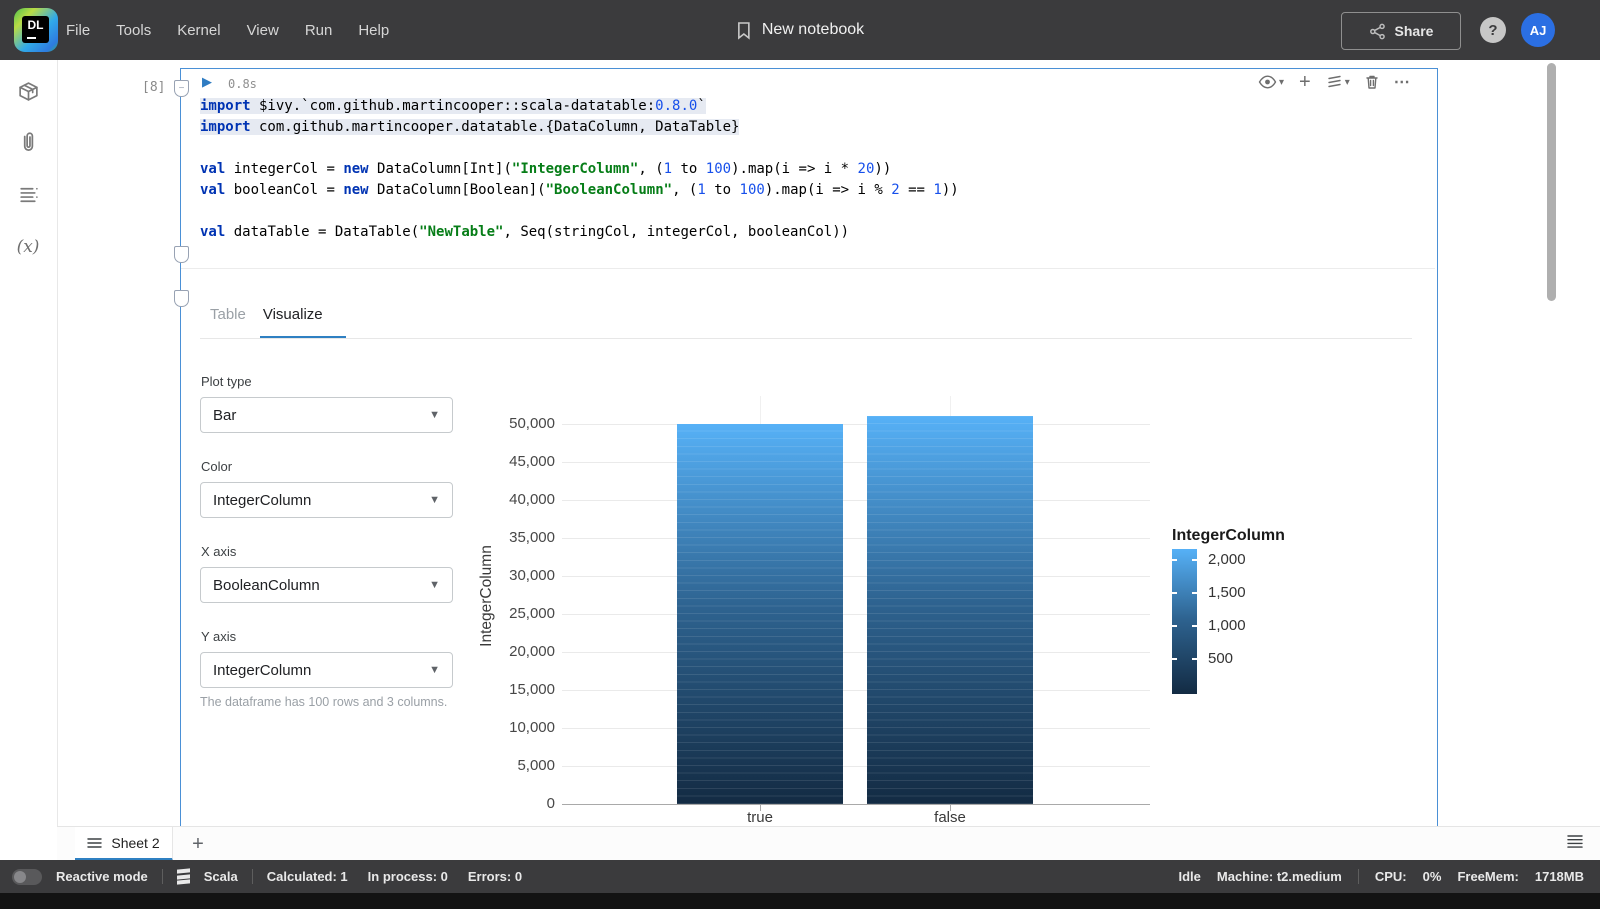 This screenshot has height=909, width=1600. Describe the element at coordinates (950, 817) in the screenshot. I see `x-tick-label: false` at that location.